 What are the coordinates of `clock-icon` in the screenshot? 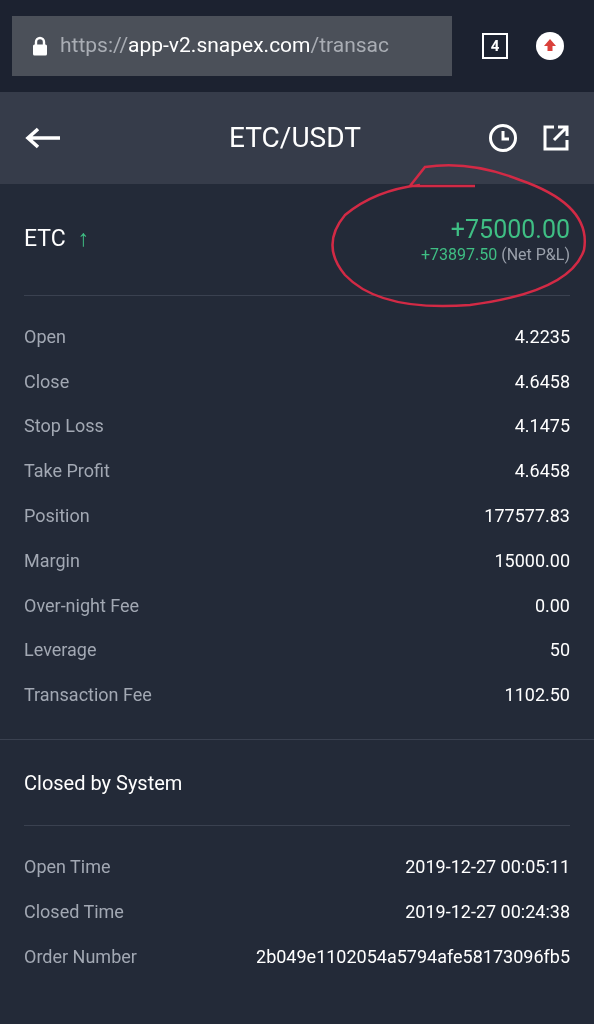 It's located at (503, 138).